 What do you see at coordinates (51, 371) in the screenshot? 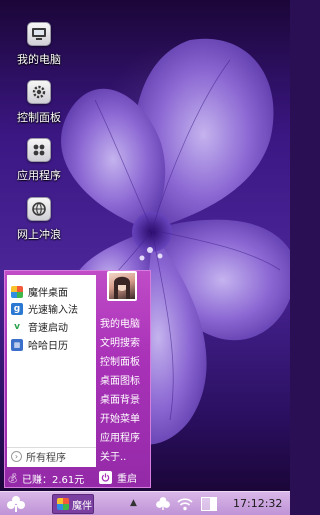
I see `program-list: 魔伴桌面 g 光速输入法 v 音速启动 ▦ 哈哈日历 › 所有程序` at bounding box center [51, 371].